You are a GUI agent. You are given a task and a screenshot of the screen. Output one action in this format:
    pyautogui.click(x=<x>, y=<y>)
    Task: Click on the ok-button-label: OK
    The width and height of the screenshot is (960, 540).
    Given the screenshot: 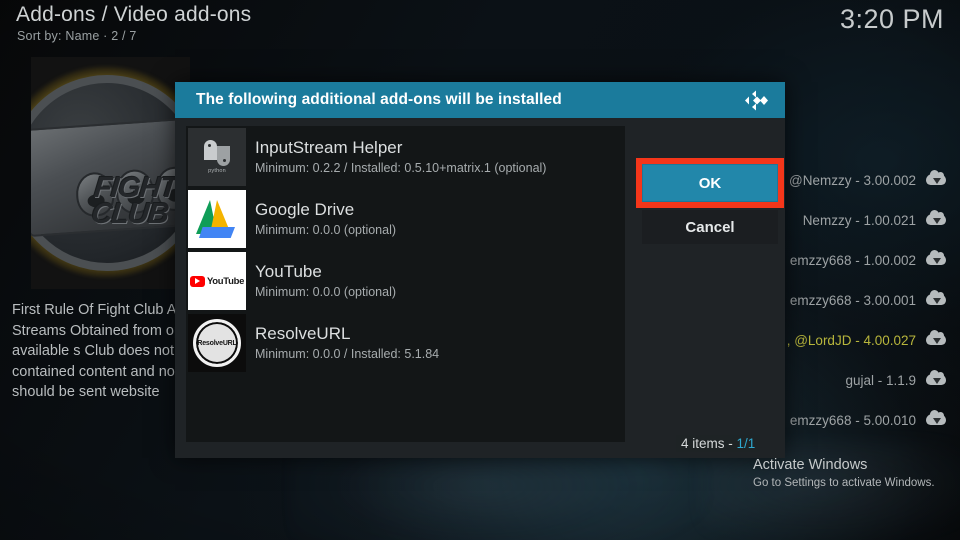 What is the action you would take?
    pyautogui.click(x=710, y=183)
    